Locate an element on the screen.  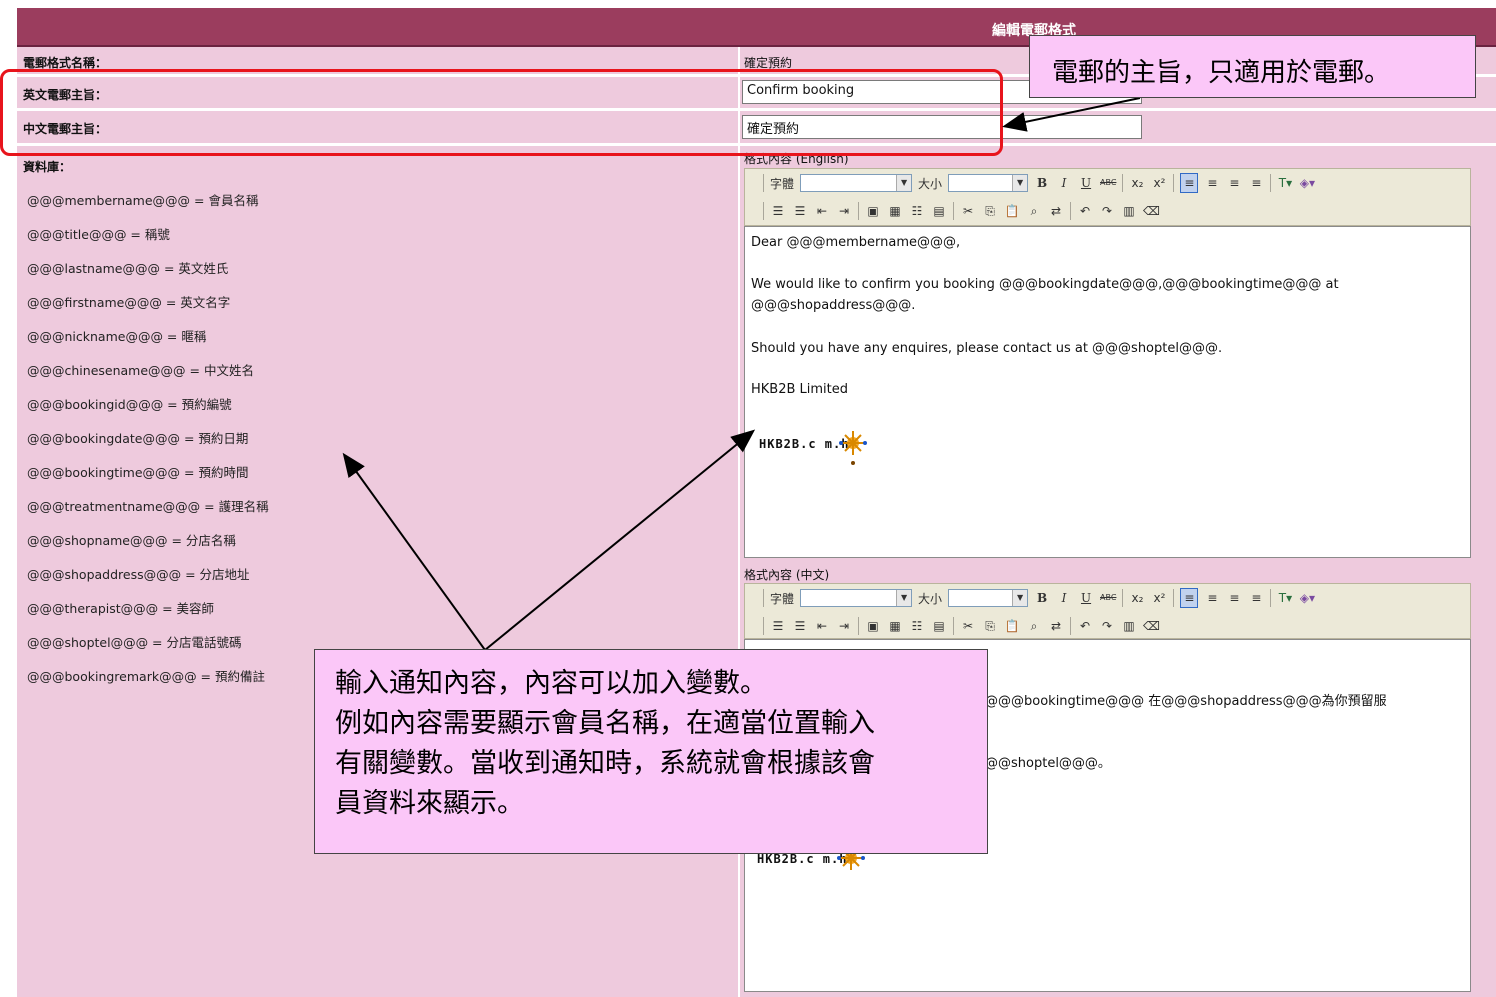
content-callout-line: 員資料來顯示。 is located at coordinates (429, 803).